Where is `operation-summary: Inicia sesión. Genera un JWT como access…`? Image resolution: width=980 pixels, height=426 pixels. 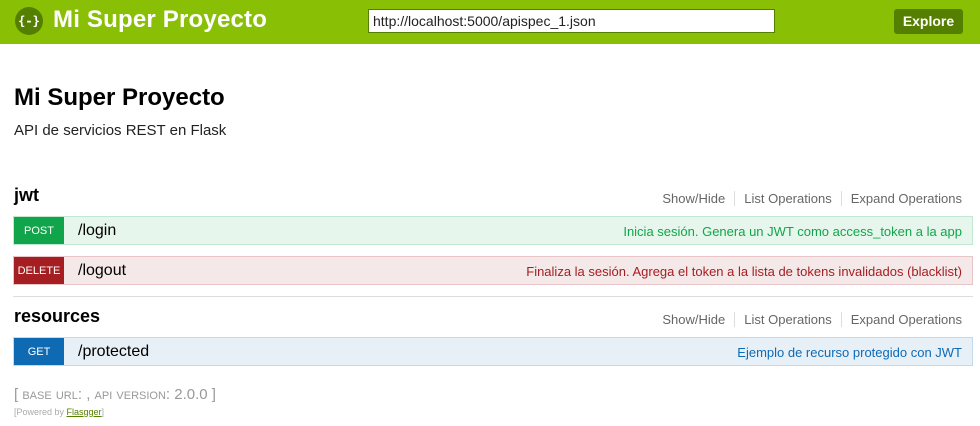 operation-summary: Inicia sesión. Genera un JWT como access… is located at coordinates (792, 231).